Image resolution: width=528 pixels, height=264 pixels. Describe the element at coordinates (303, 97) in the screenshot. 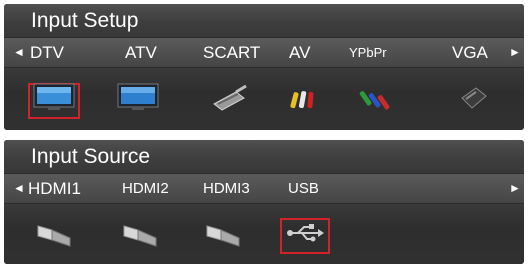

I see `av-rca-icon` at that location.